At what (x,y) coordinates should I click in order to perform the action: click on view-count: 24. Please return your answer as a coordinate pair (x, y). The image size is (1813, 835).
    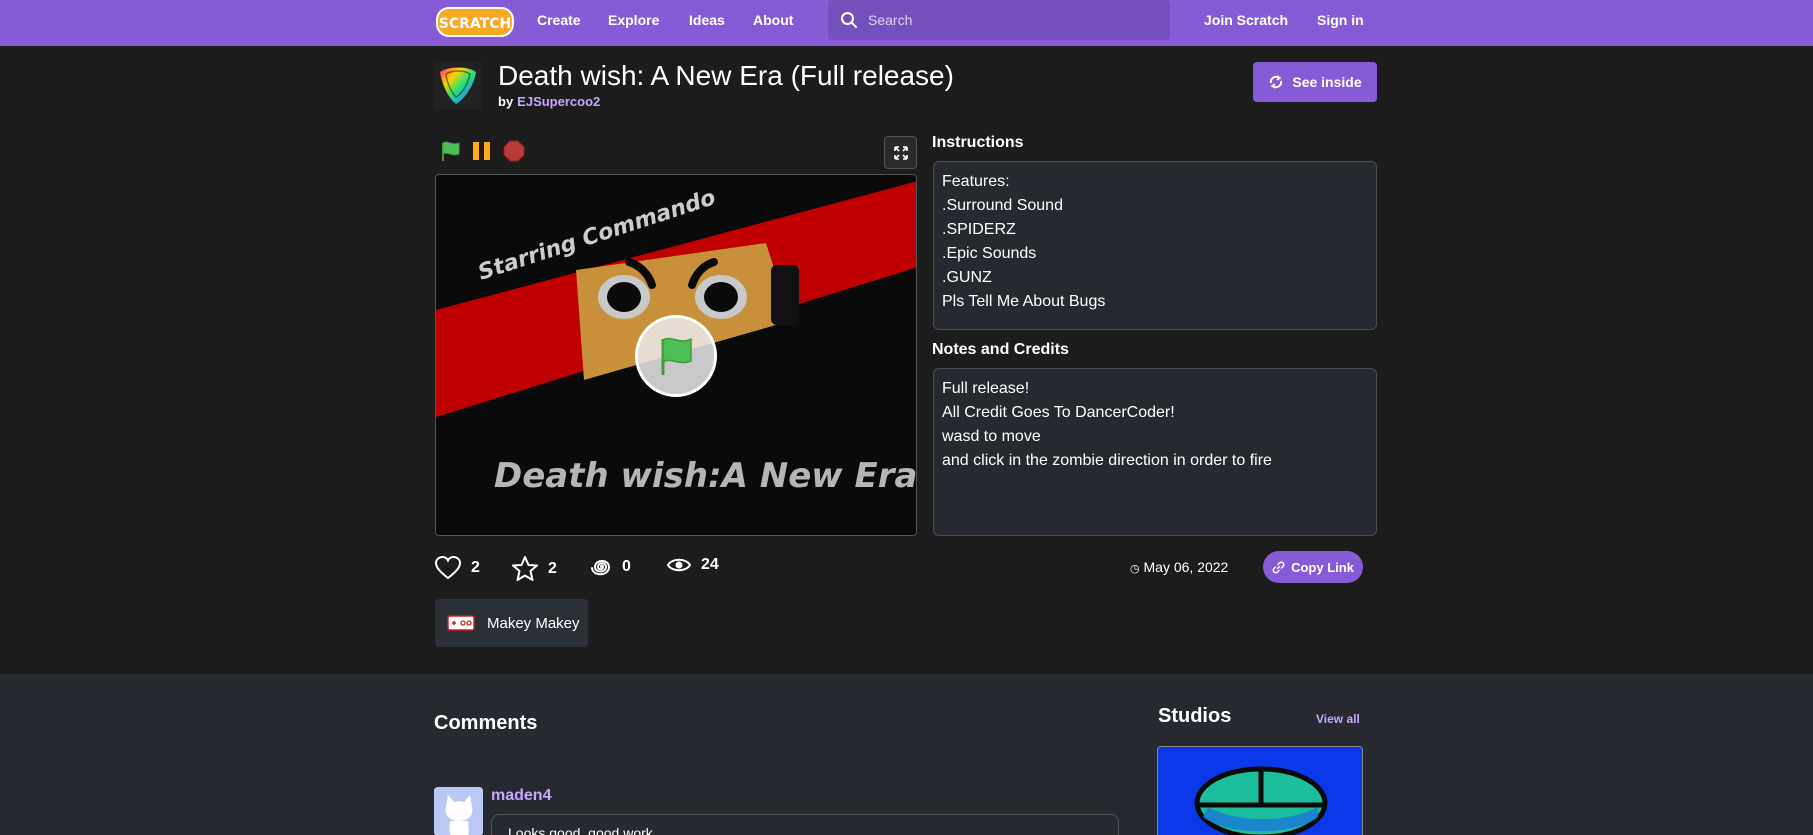
    Looking at the image, I should click on (710, 564).